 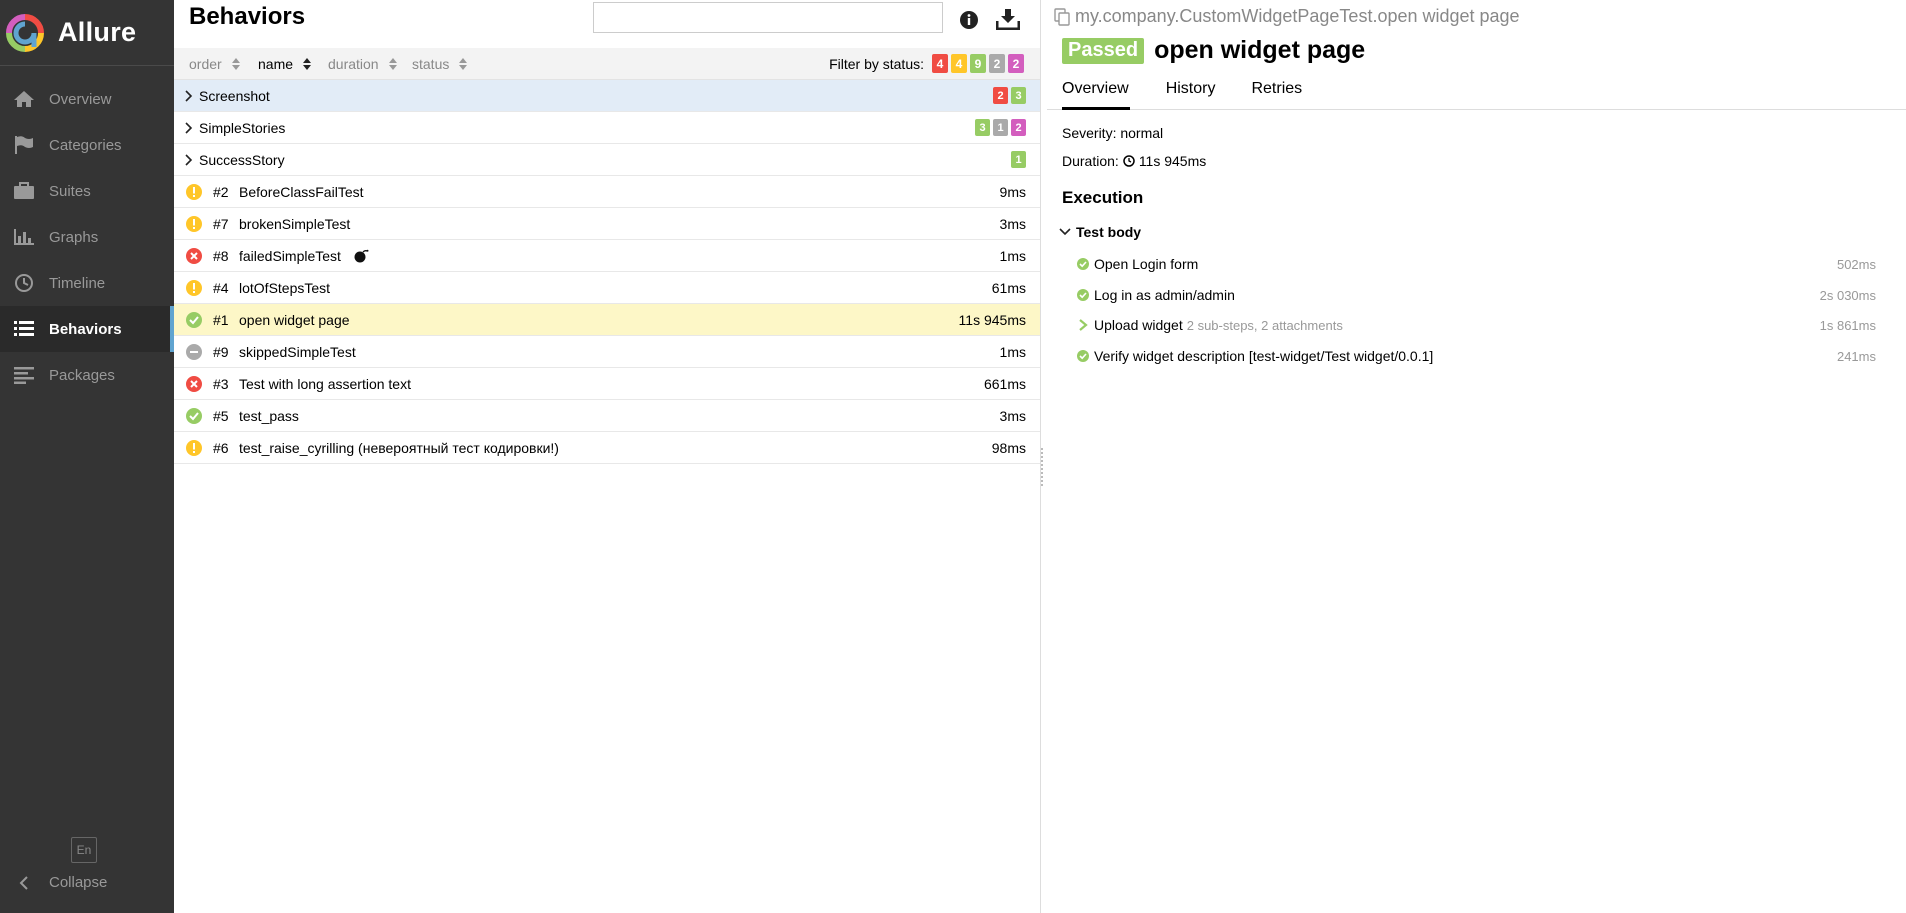 I want to click on tree-group: SimpleStories 3 1 2, so click(x=607, y=128).